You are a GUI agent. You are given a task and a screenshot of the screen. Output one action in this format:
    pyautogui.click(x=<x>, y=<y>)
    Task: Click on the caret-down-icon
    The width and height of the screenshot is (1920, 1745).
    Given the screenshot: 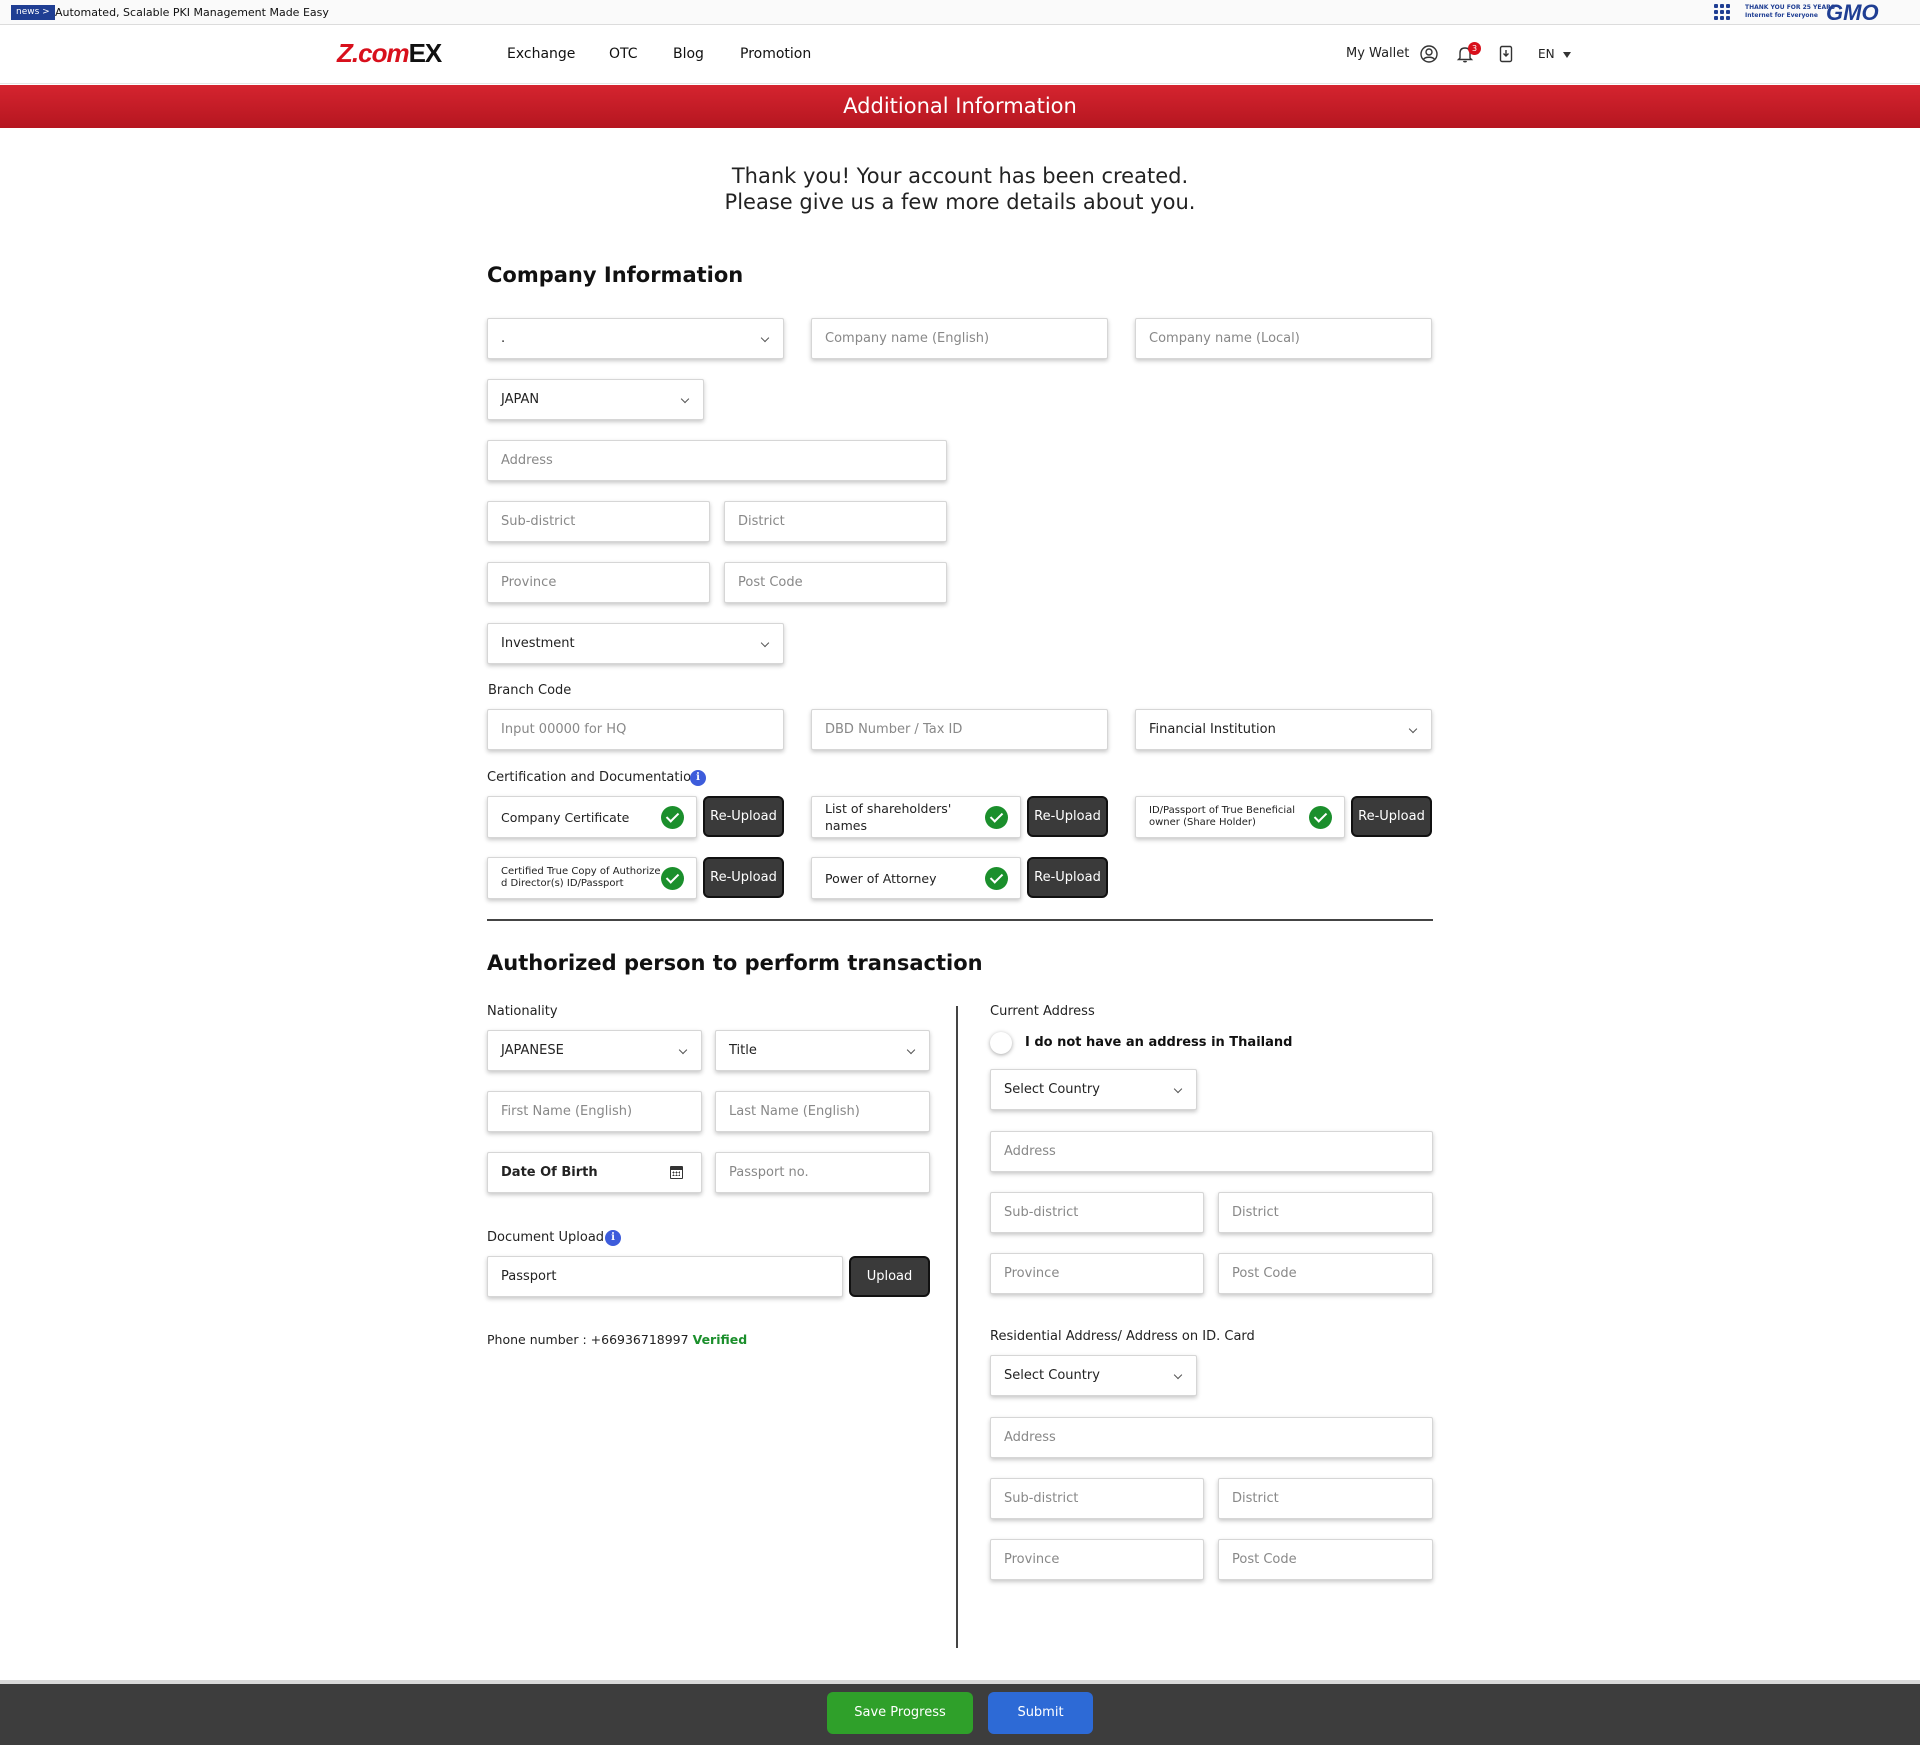 What is the action you would take?
    pyautogui.click(x=1567, y=55)
    